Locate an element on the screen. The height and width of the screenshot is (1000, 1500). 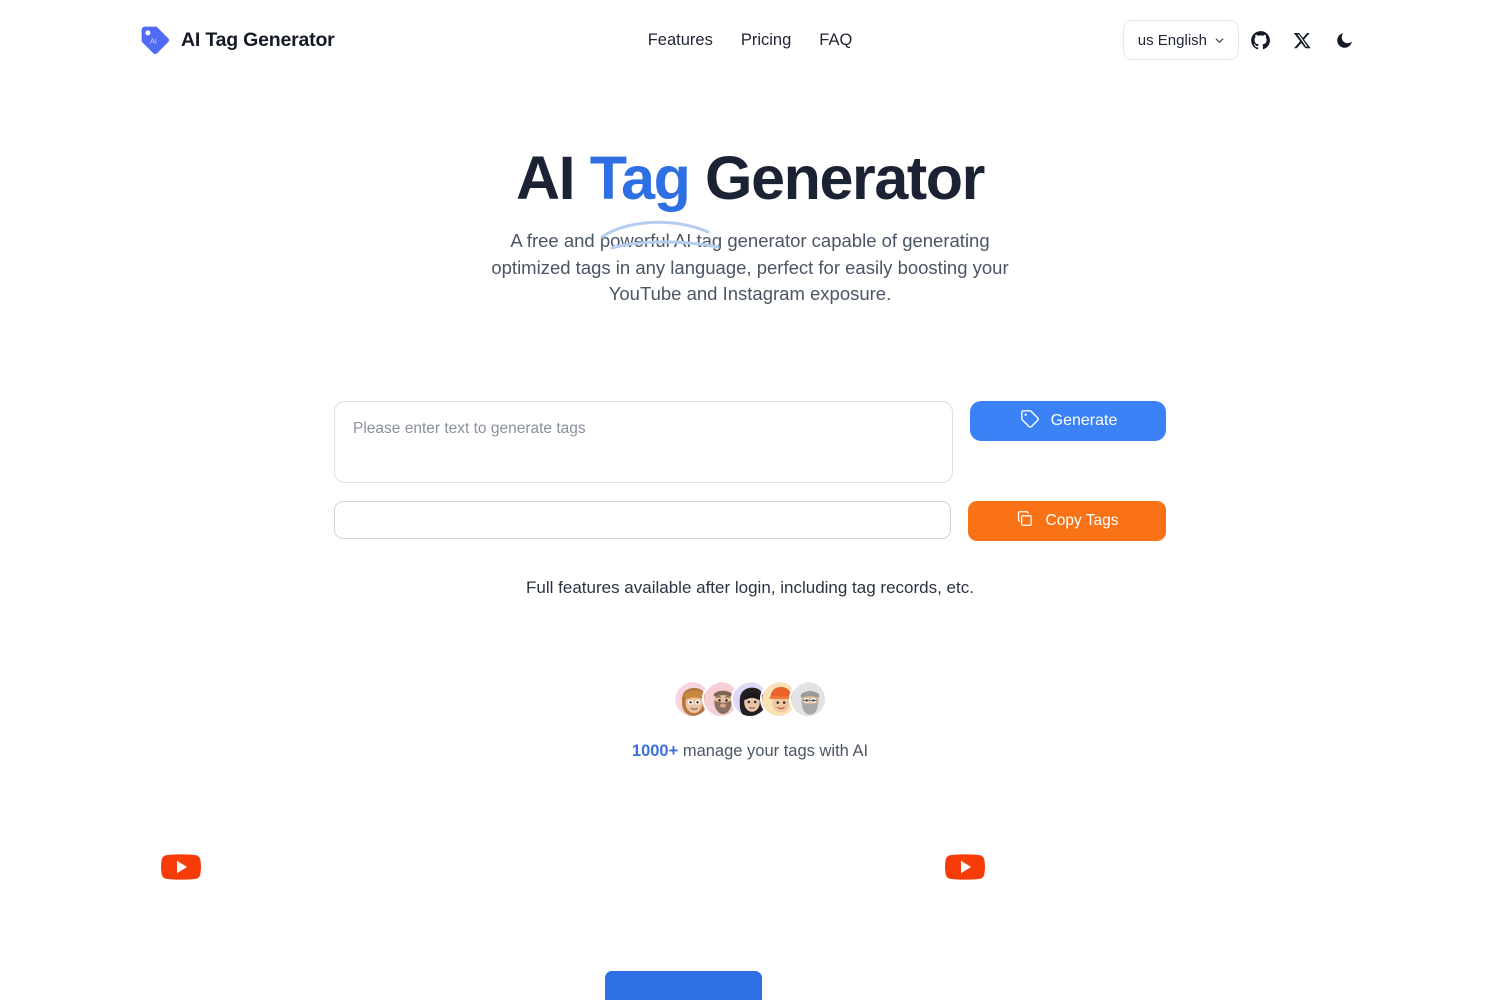
social-proof-tagline: manage your tags with AI is located at coordinates (775, 750).